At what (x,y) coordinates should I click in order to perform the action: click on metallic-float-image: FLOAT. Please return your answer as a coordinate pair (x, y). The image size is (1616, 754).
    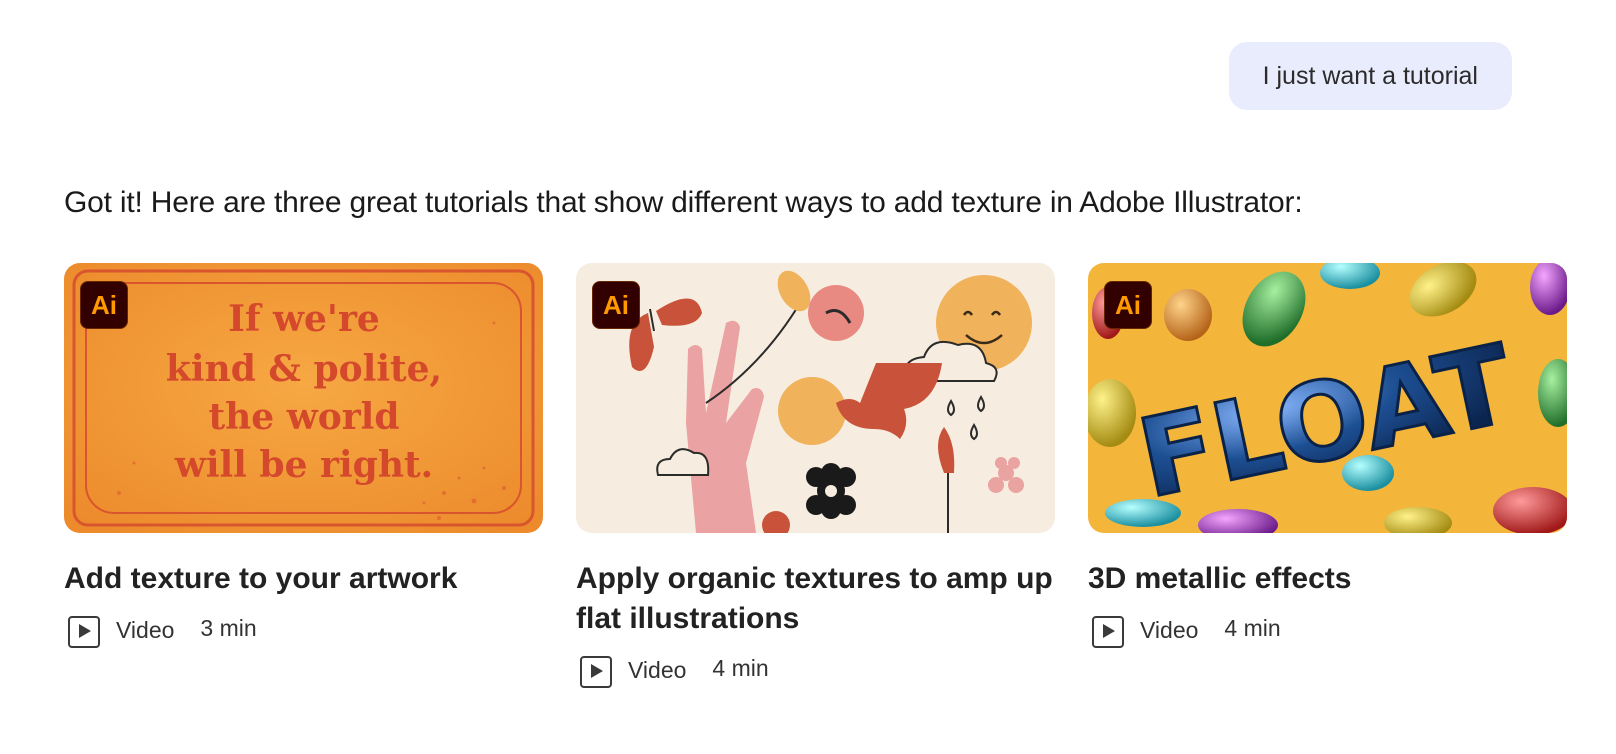
    Looking at the image, I should click on (1327, 398).